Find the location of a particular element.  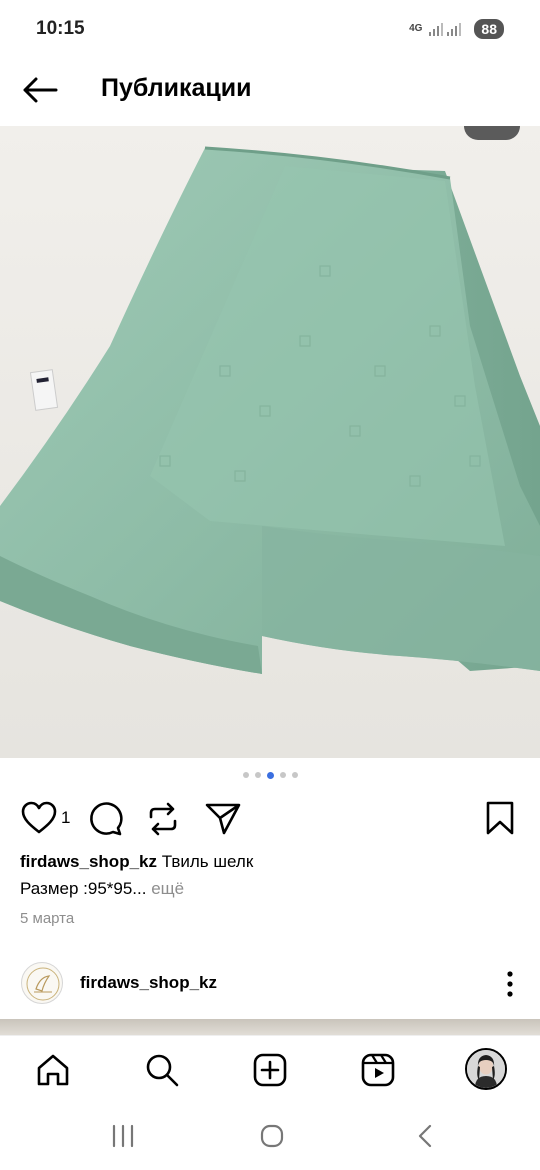

repost-button is located at coordinates (163, 821).